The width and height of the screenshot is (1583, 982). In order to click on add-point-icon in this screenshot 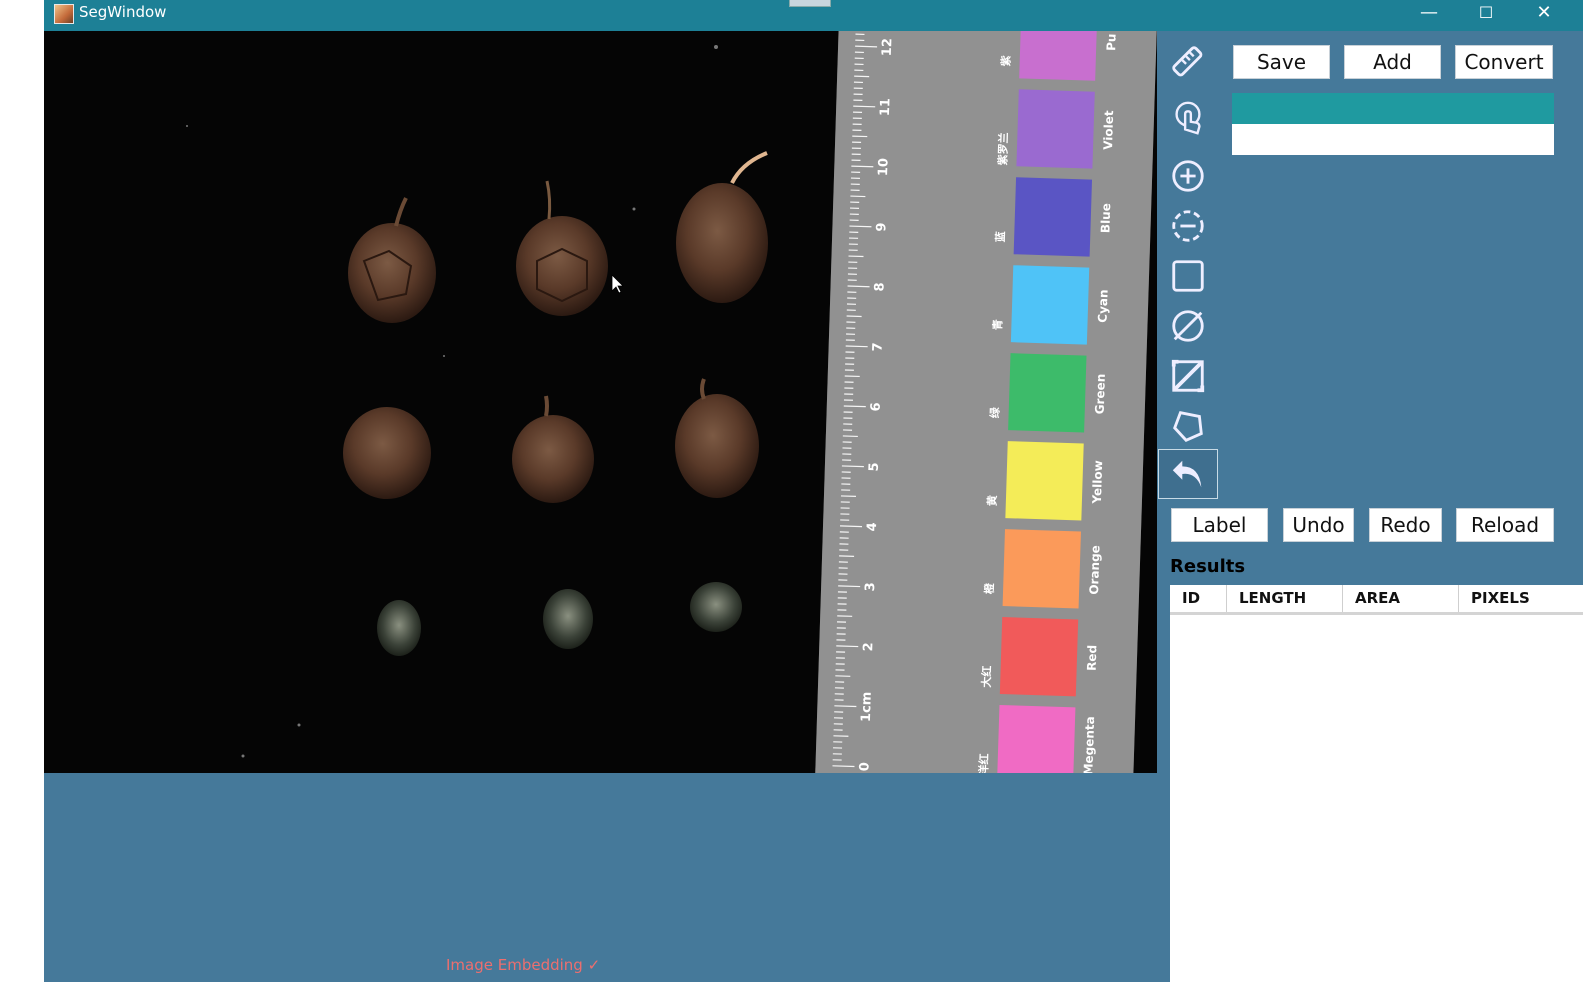, I will do `click(1188, 176)`.